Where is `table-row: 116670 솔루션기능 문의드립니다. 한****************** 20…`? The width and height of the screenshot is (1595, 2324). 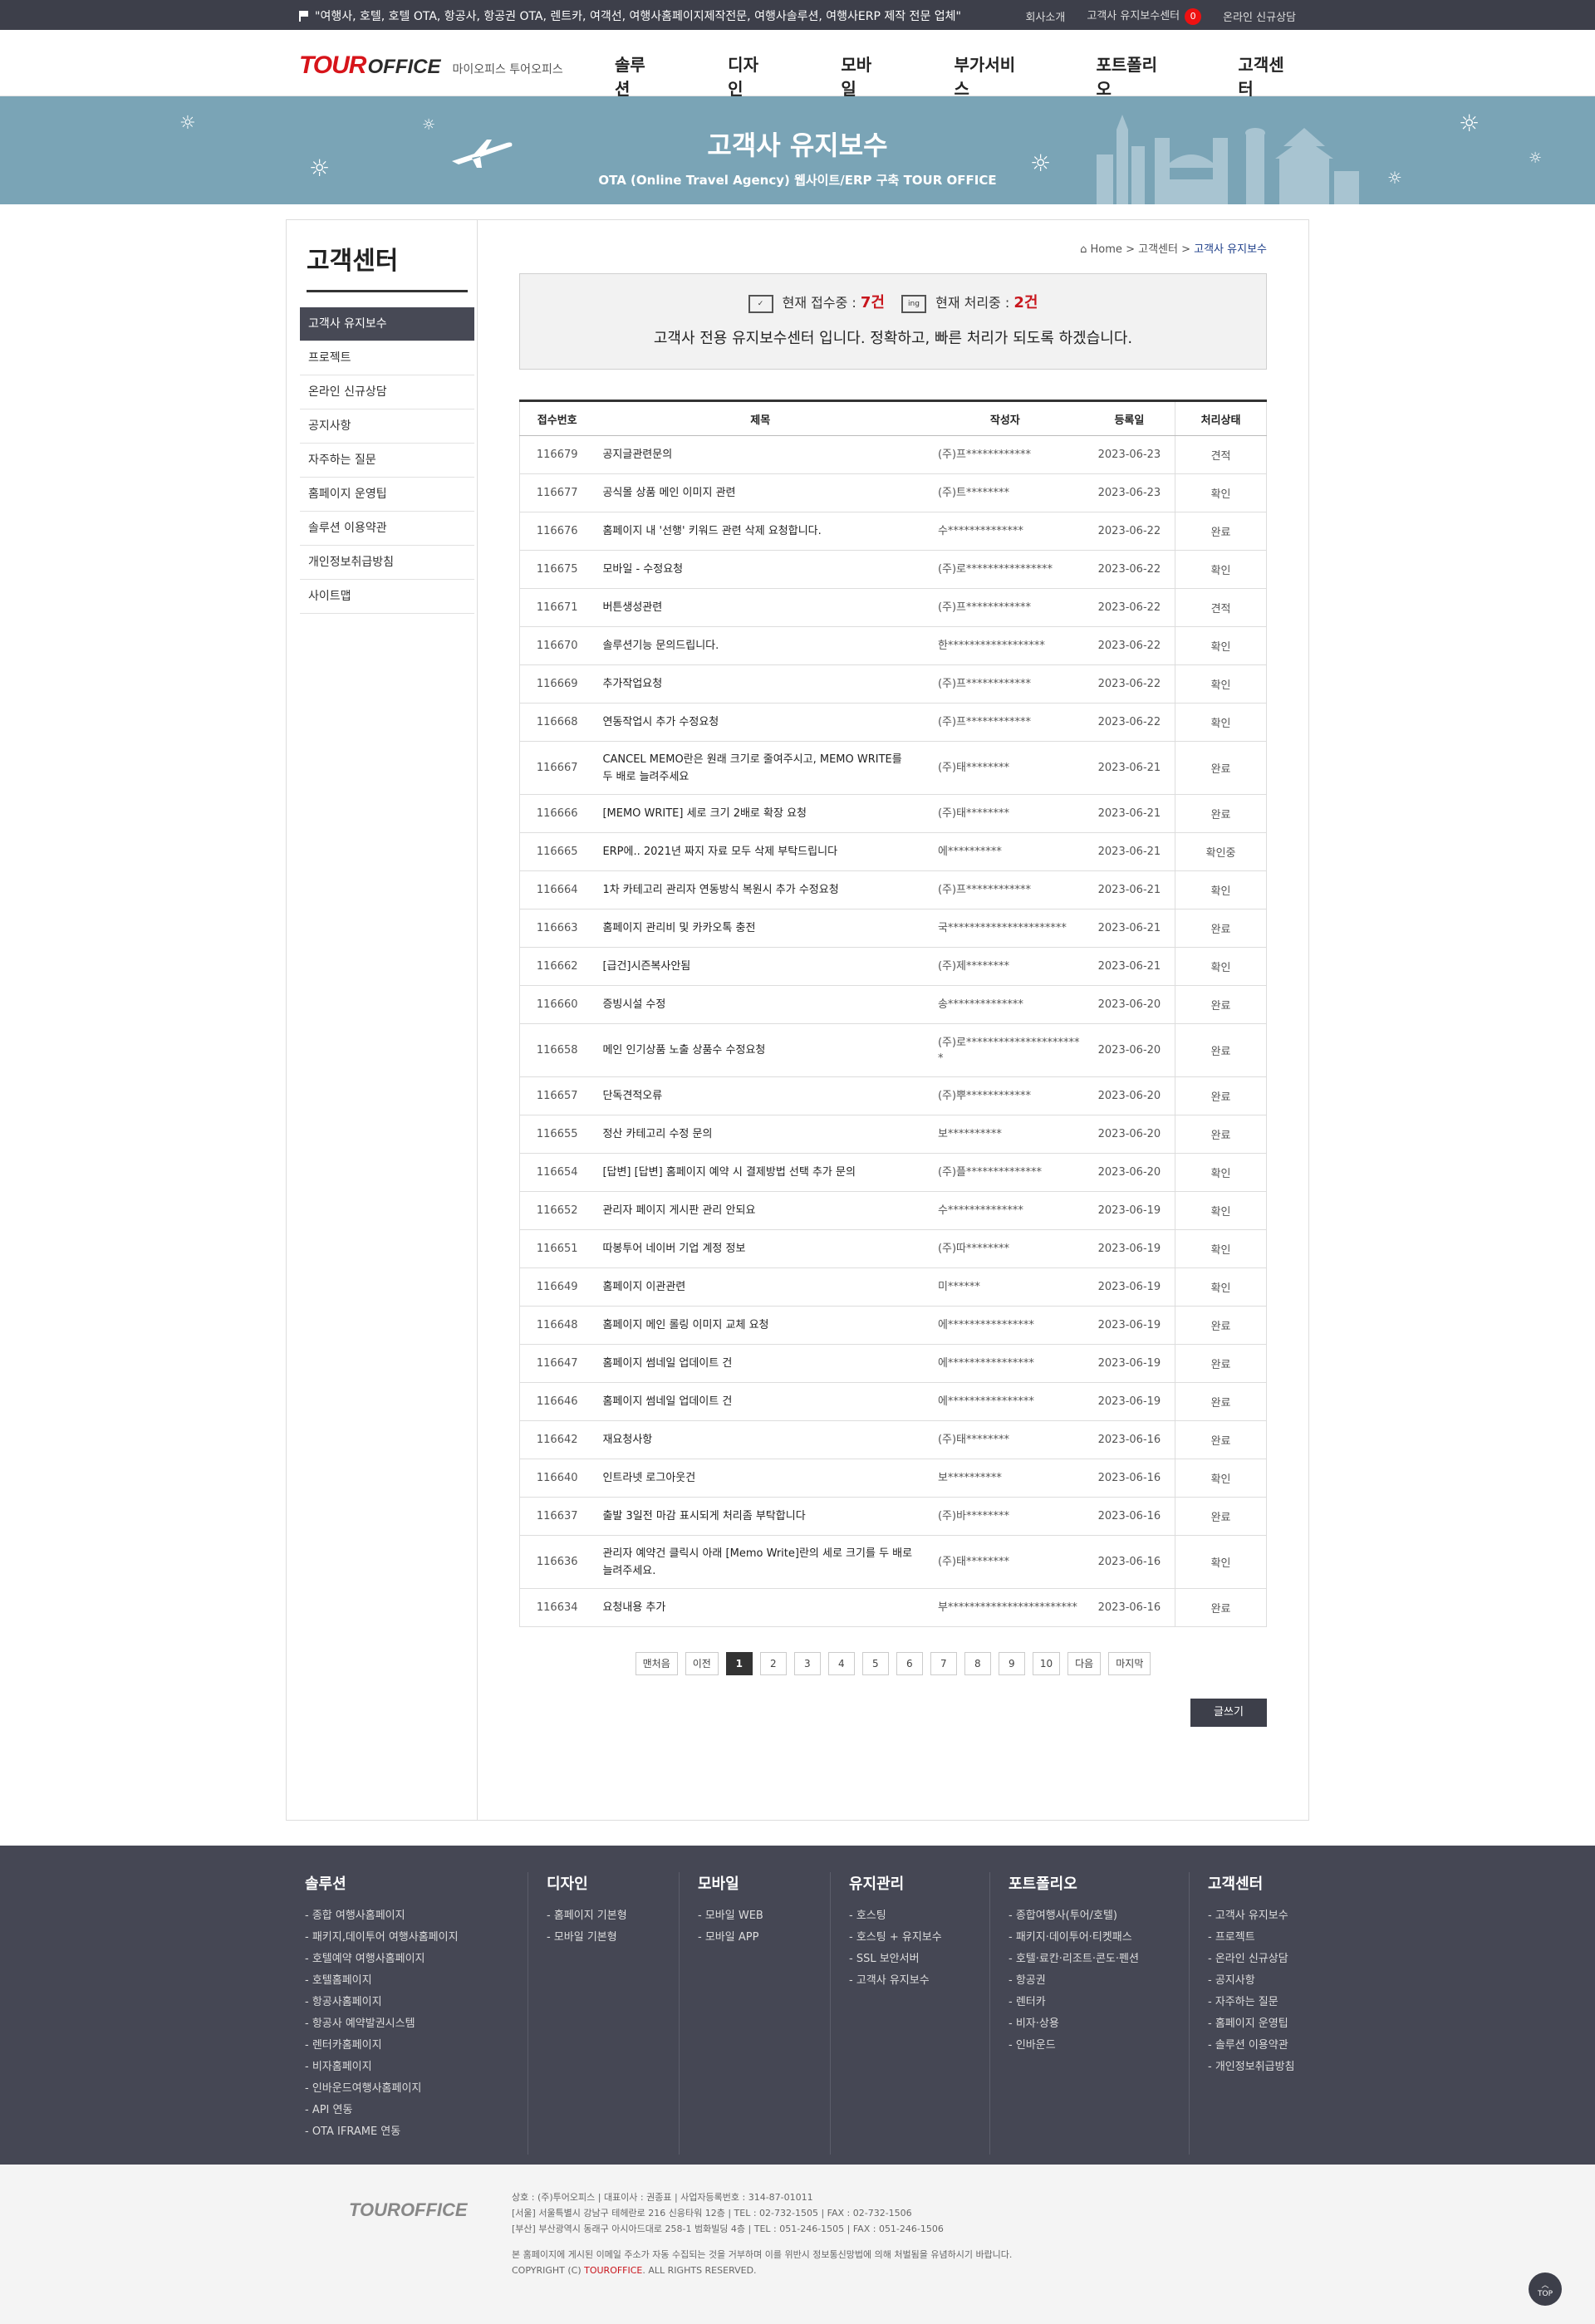 table-row: 116670 솔루션기능 문의드립니다. 한****************** 20… is located at coordinates (893, 645).